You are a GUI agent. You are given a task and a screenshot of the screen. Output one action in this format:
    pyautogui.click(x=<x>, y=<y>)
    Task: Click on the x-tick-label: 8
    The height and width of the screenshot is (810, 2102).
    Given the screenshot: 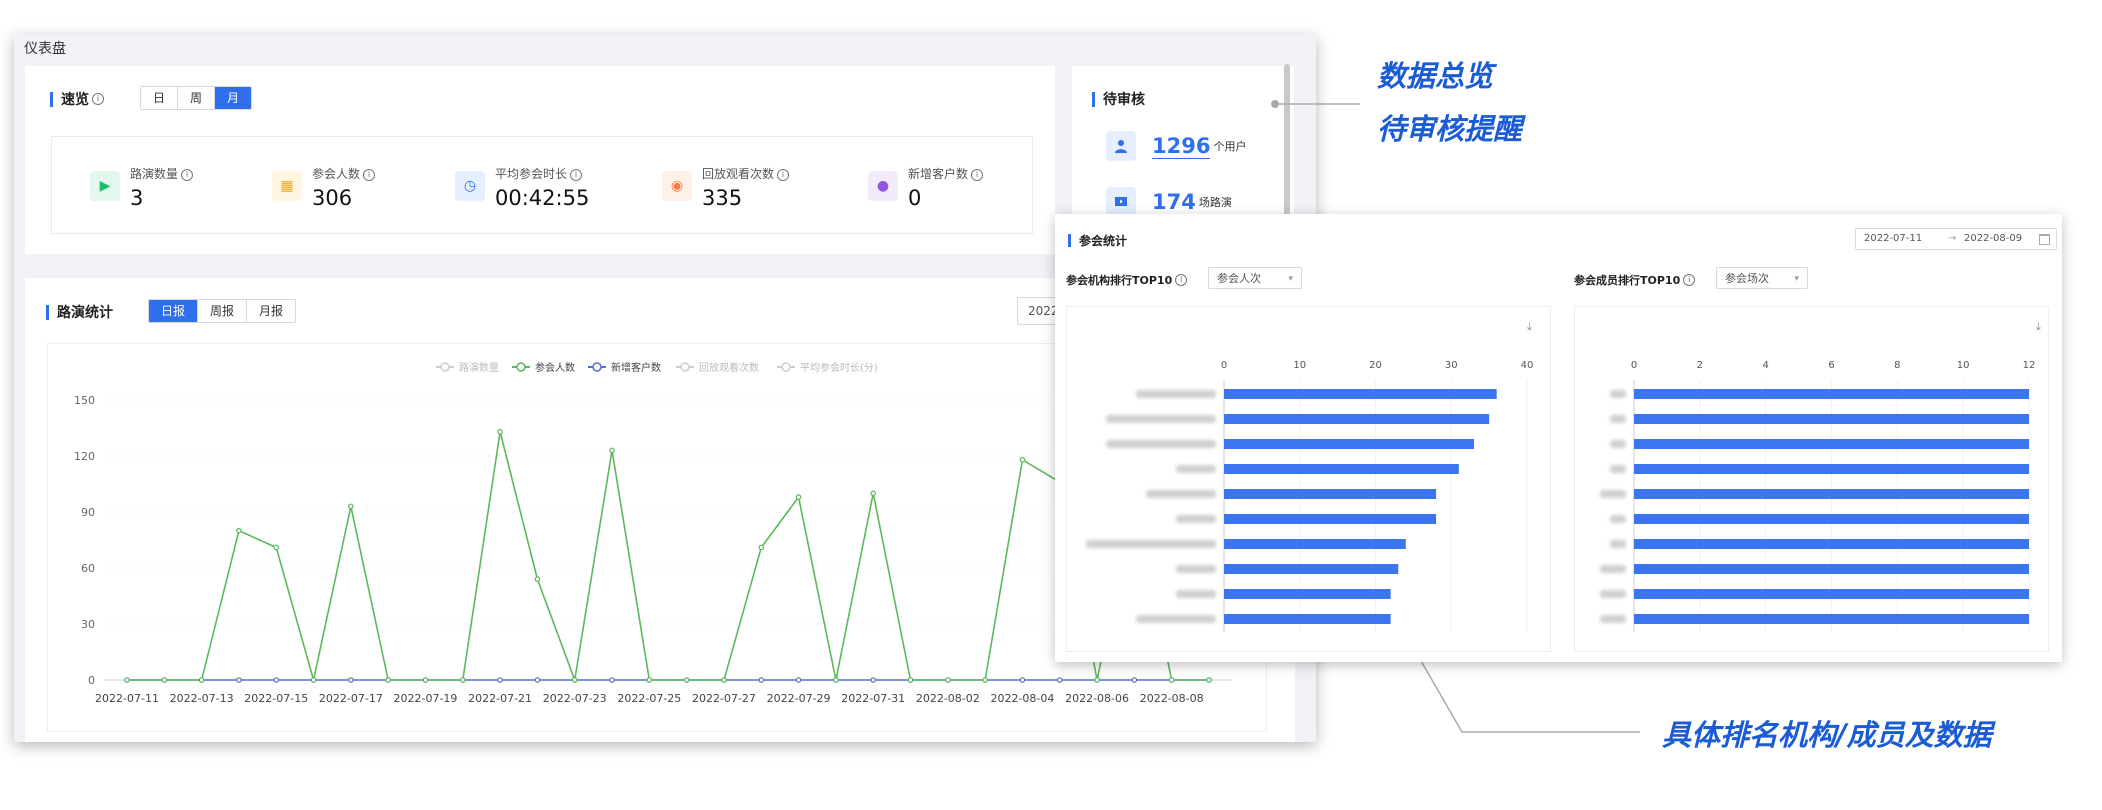 What is the action you would take?
    pyautogui.click(x=1897, y=365)
    